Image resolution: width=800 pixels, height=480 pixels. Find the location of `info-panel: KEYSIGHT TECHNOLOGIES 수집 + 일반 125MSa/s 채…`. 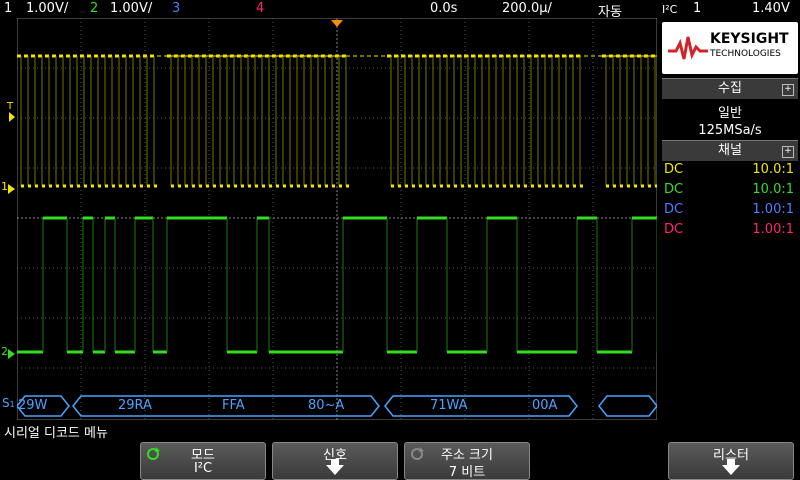

info-panel: KEYSIGHT TECHNOLOGIES 수집 + 일반 125MSa/s 채… is located at coordinates (730, 219).